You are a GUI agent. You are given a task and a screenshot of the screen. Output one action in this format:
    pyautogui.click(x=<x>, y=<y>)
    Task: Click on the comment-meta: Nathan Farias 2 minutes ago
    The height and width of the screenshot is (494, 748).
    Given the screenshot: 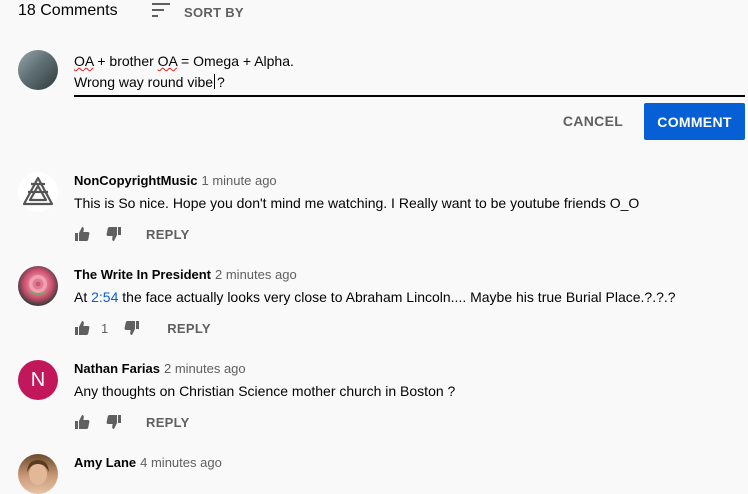 What is the action you would take?
    pyautogui.click(x=160, y=368)
    